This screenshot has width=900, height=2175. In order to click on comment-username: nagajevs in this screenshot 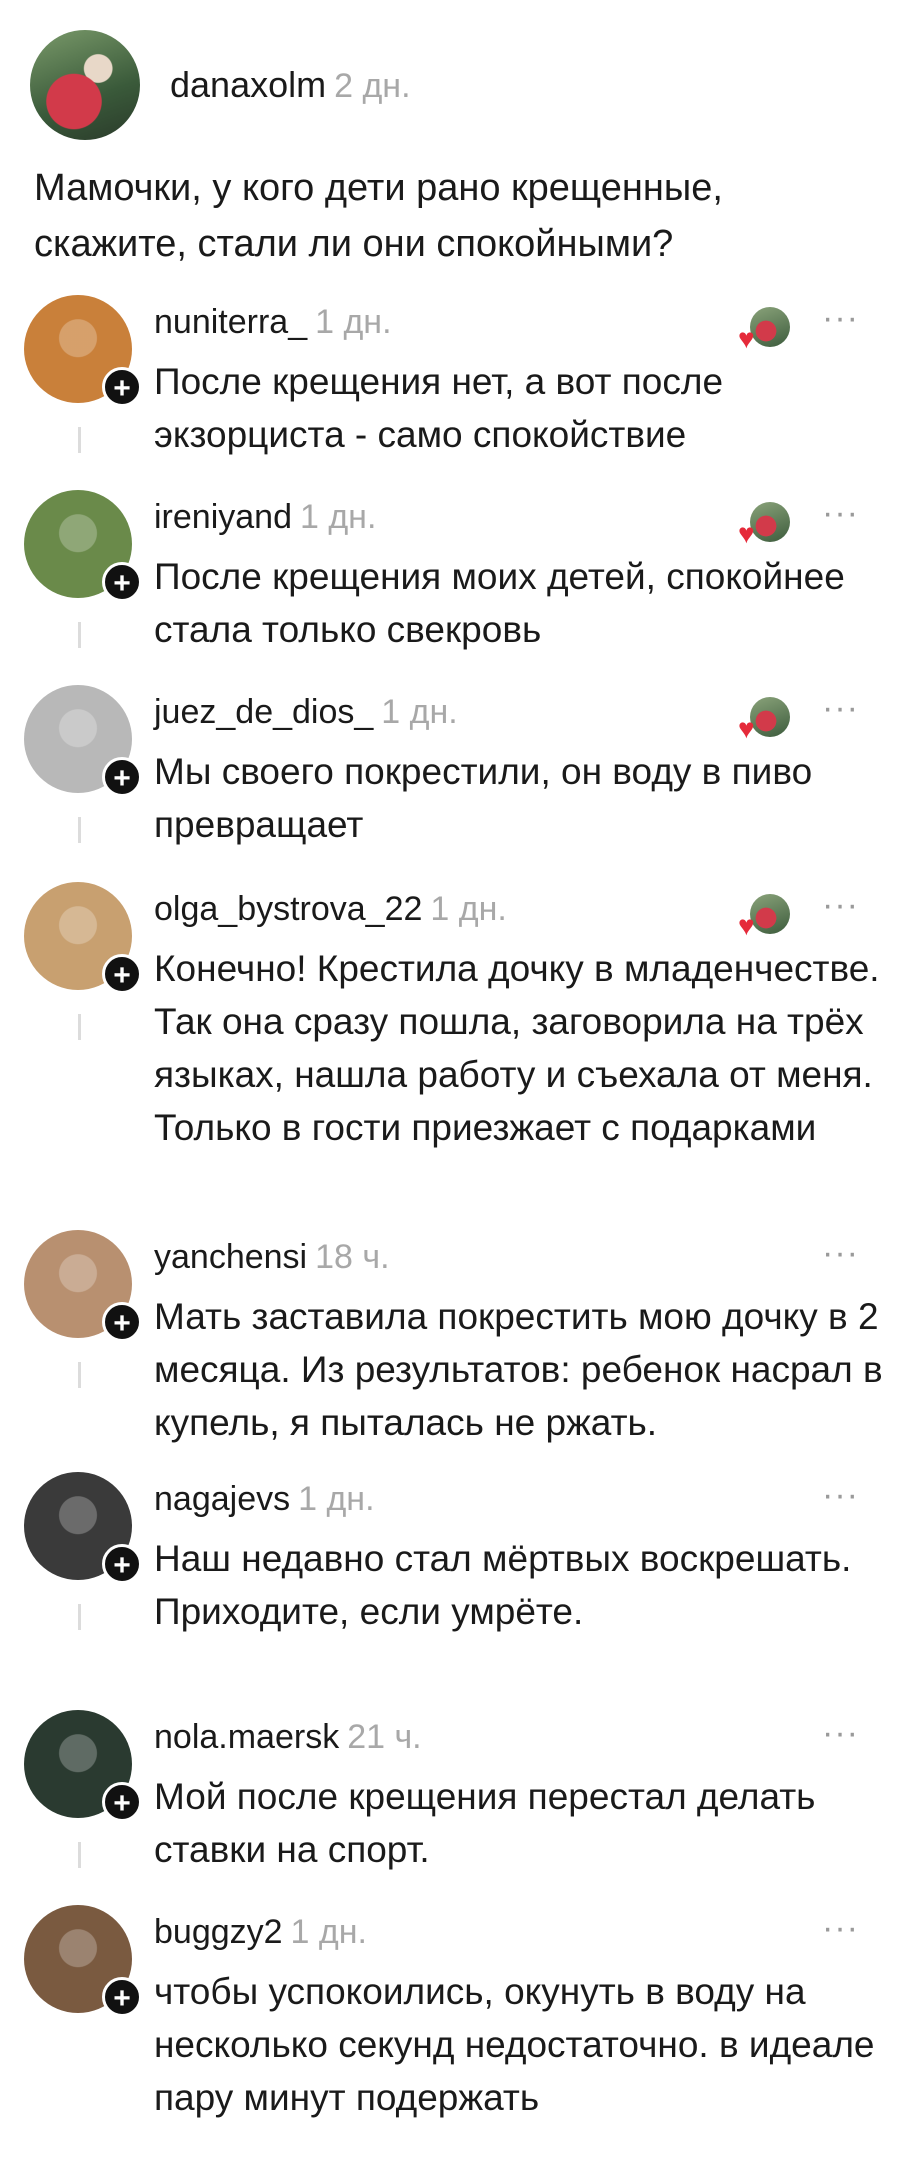, I will do `click(222, 1499)`.